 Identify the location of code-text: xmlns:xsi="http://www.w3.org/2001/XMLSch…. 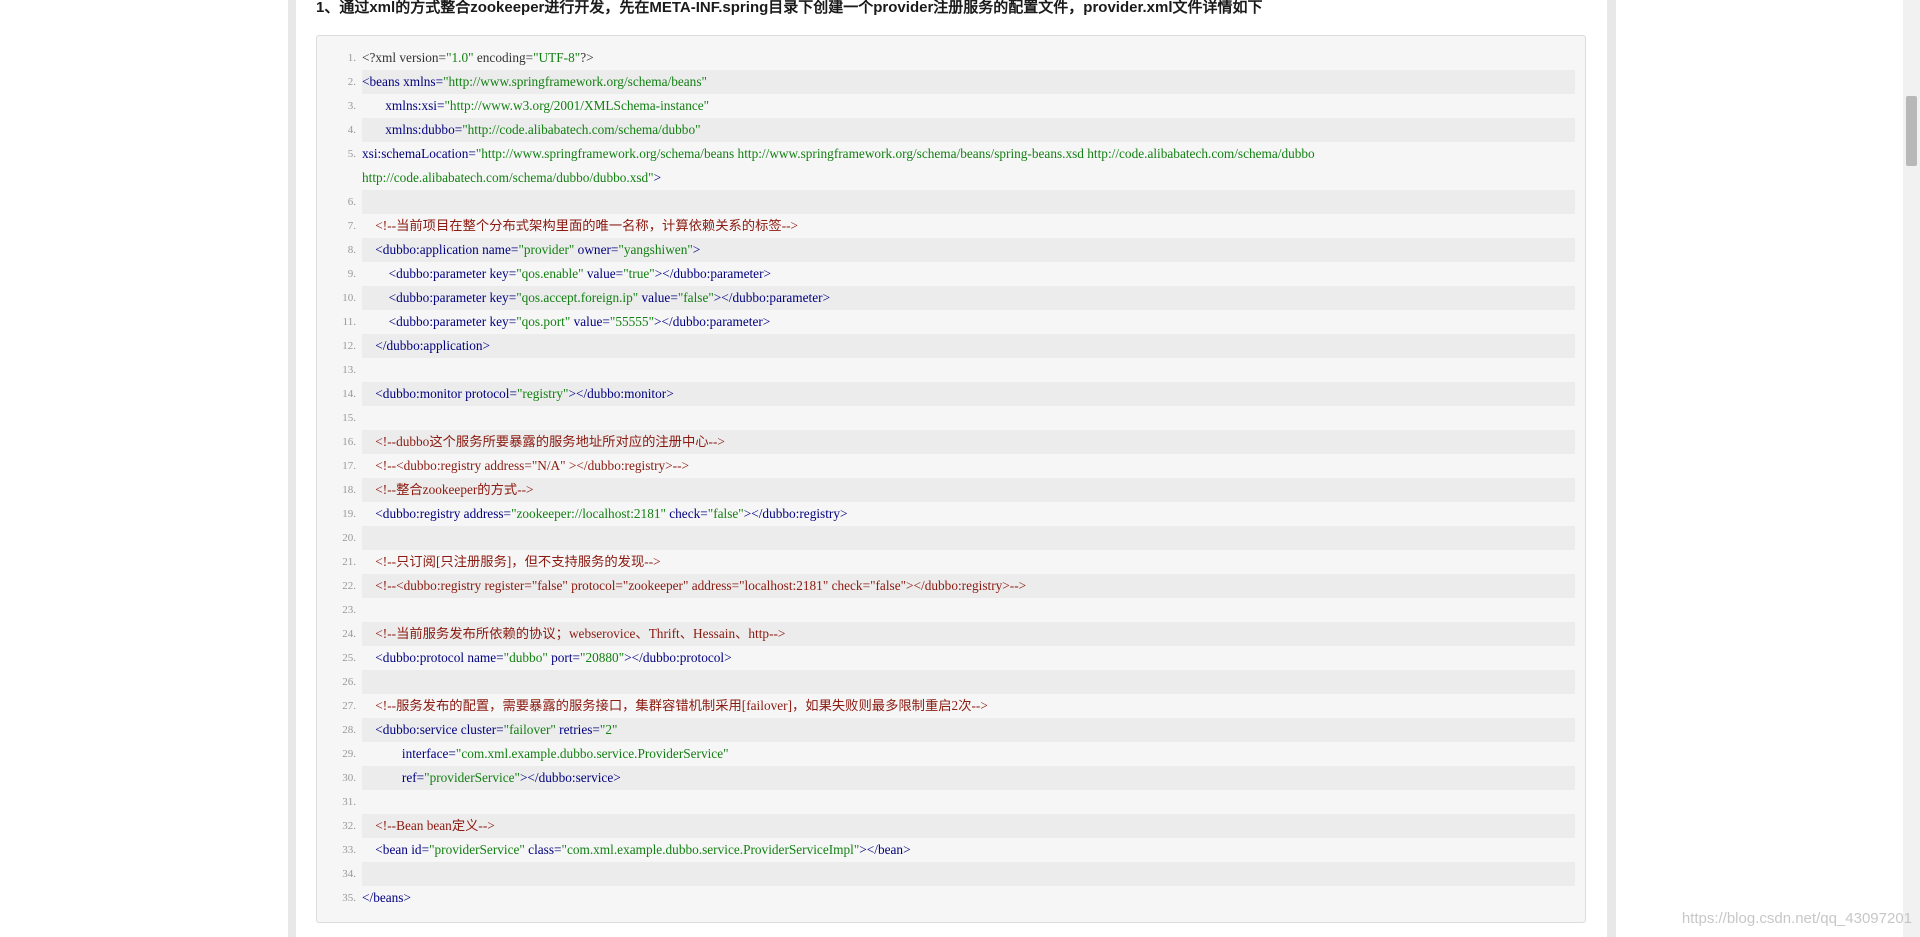
(536, 105).